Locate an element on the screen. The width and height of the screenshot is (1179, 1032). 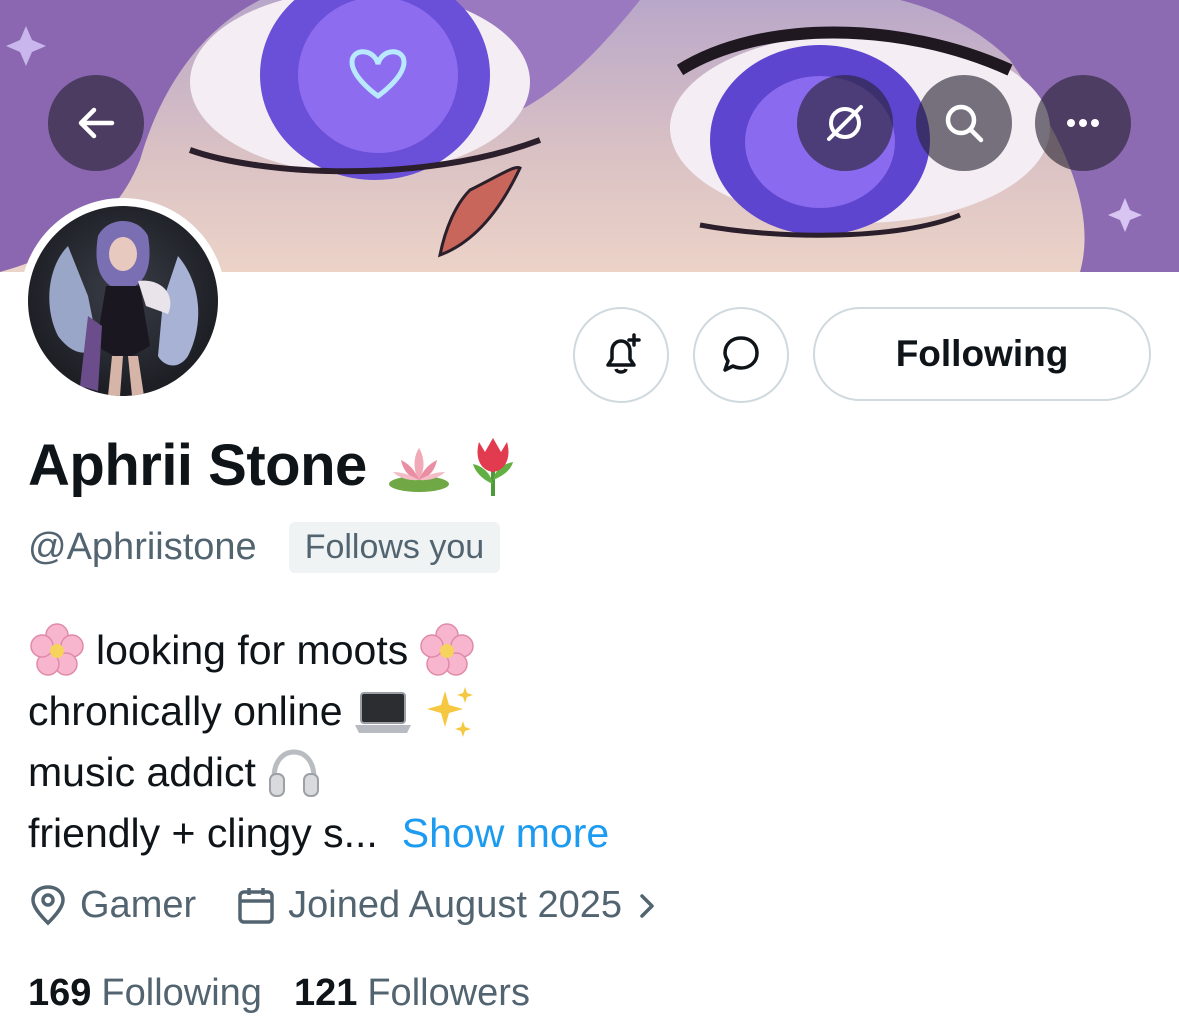
search-button is located at coordinates (964, 123).